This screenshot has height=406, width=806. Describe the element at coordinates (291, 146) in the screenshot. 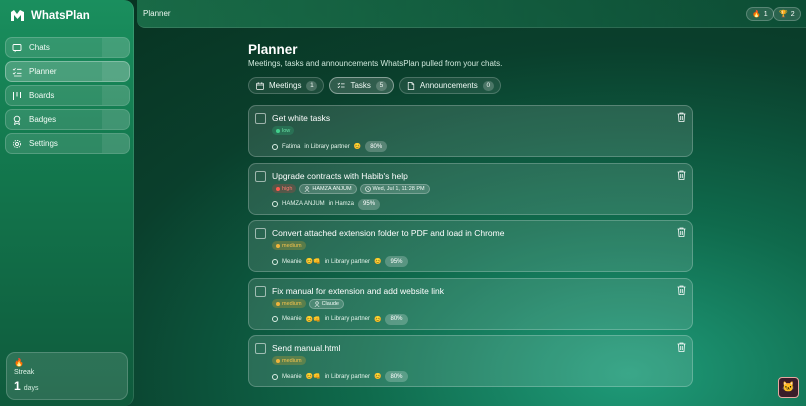

I see `task-person: Fatima` at that location.